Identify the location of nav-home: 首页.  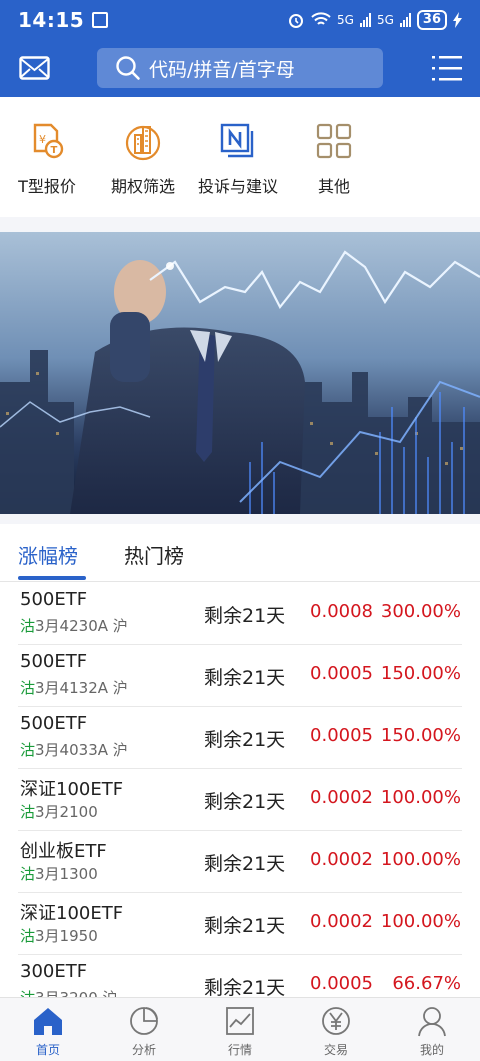
(48, 1031).